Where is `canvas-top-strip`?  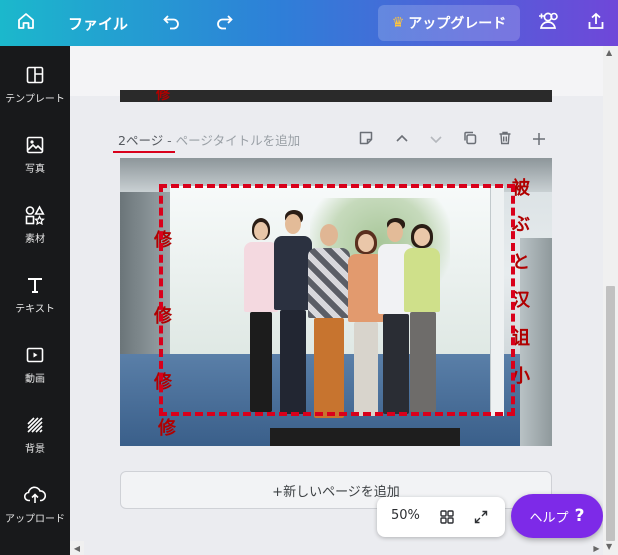
canvas-top-strip is located at coordinates (344, 71).